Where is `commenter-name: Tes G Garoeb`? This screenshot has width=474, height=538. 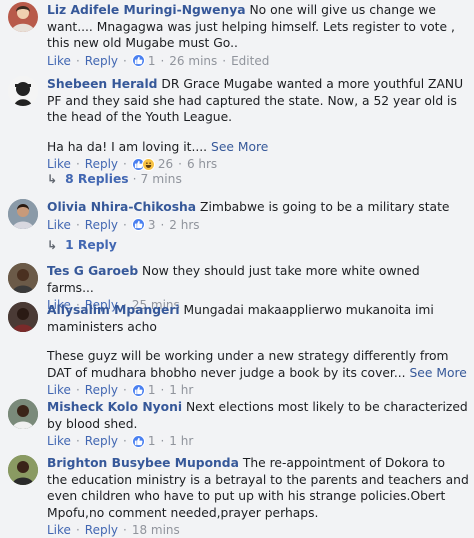
commenter-name: Tes G Garoeb is located at coordinates (92, 271).